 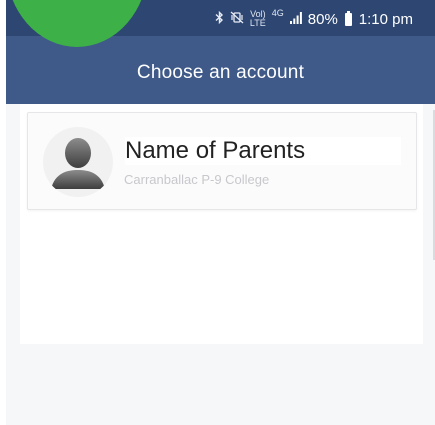 I want to click on battery-icon, so click(x=348, y=18).